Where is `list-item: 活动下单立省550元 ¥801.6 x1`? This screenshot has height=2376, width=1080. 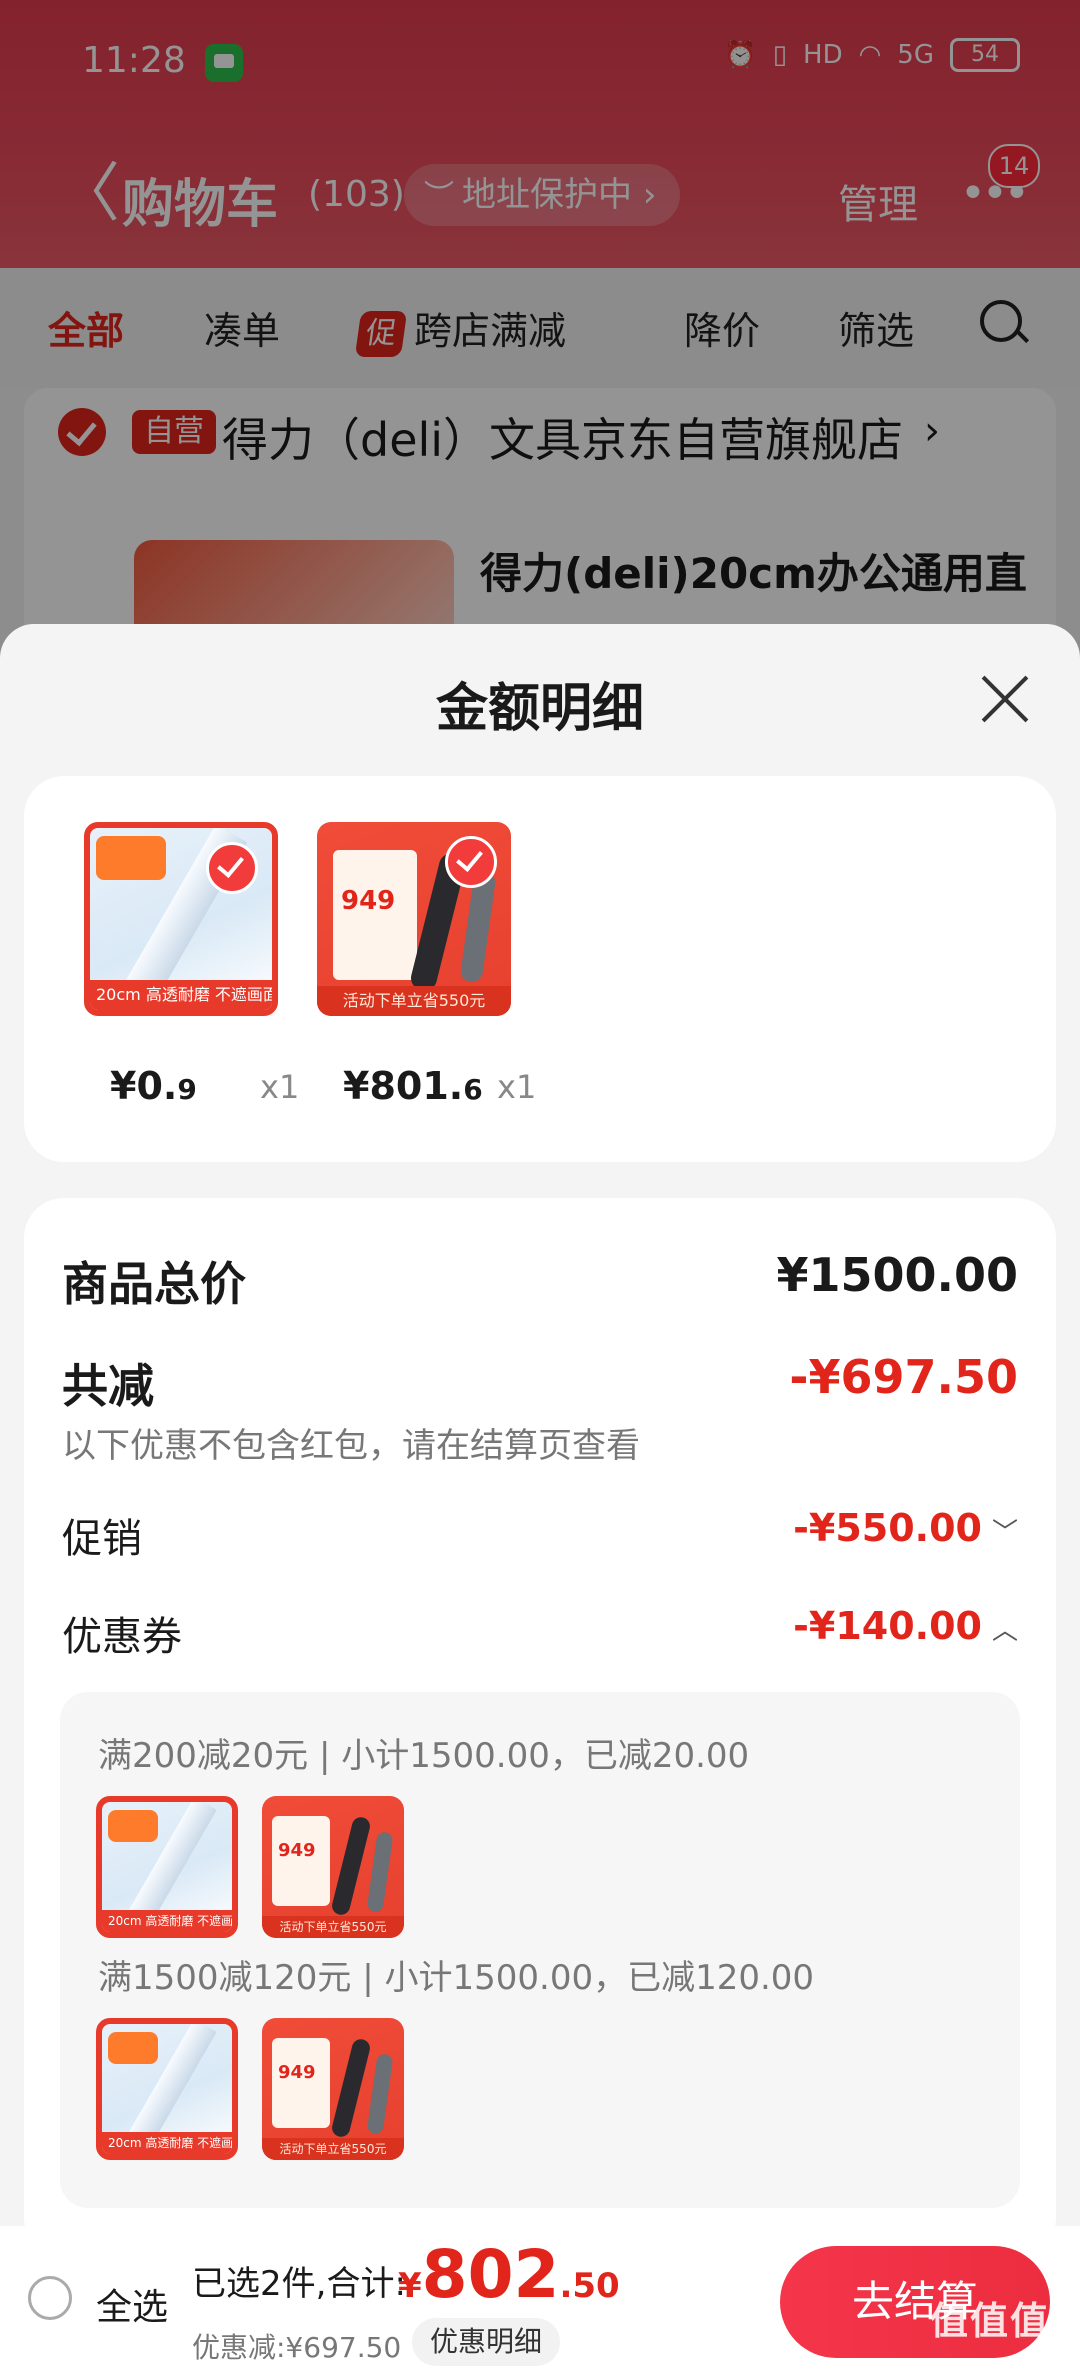 list-item: 活动下单立省550元 ¥801.6 x1 is located at coordinates (447, 965).